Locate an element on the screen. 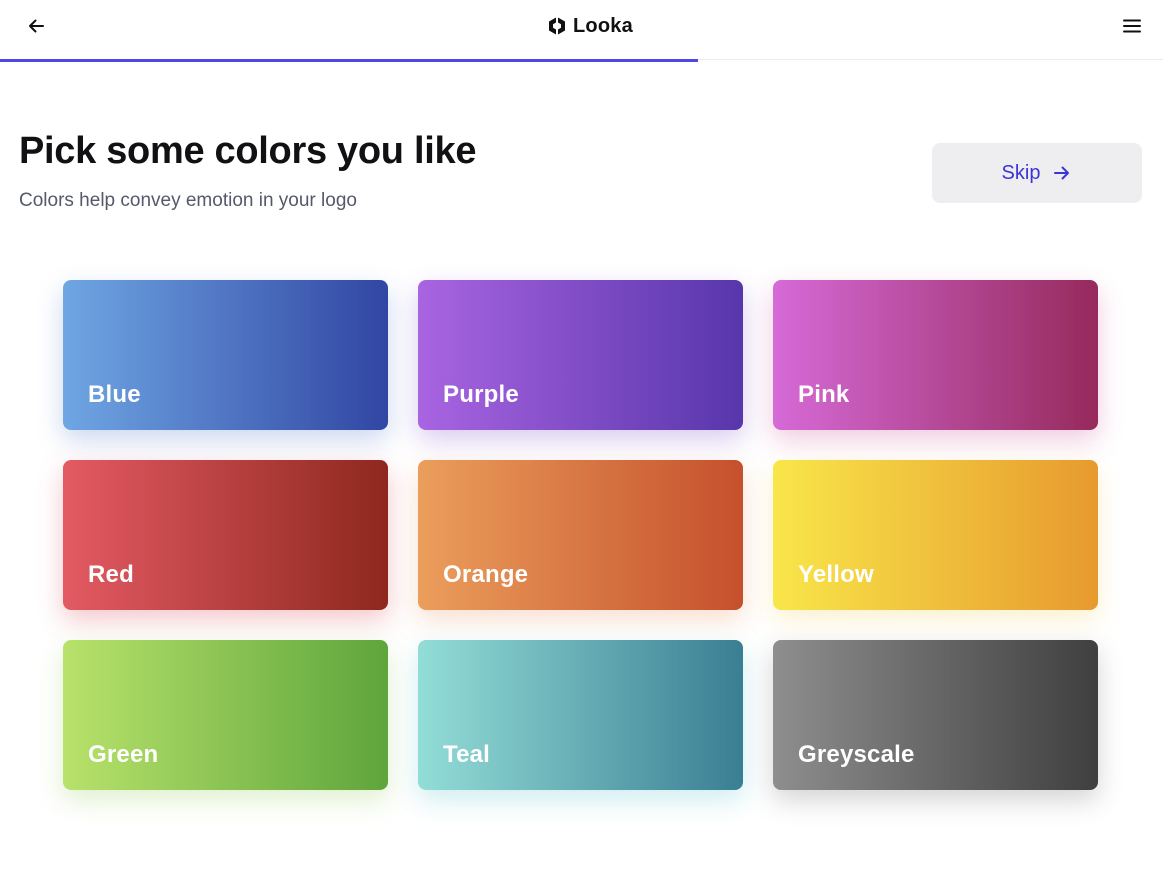  color-card-label: Greyscale is located at coordinates (856, 754).